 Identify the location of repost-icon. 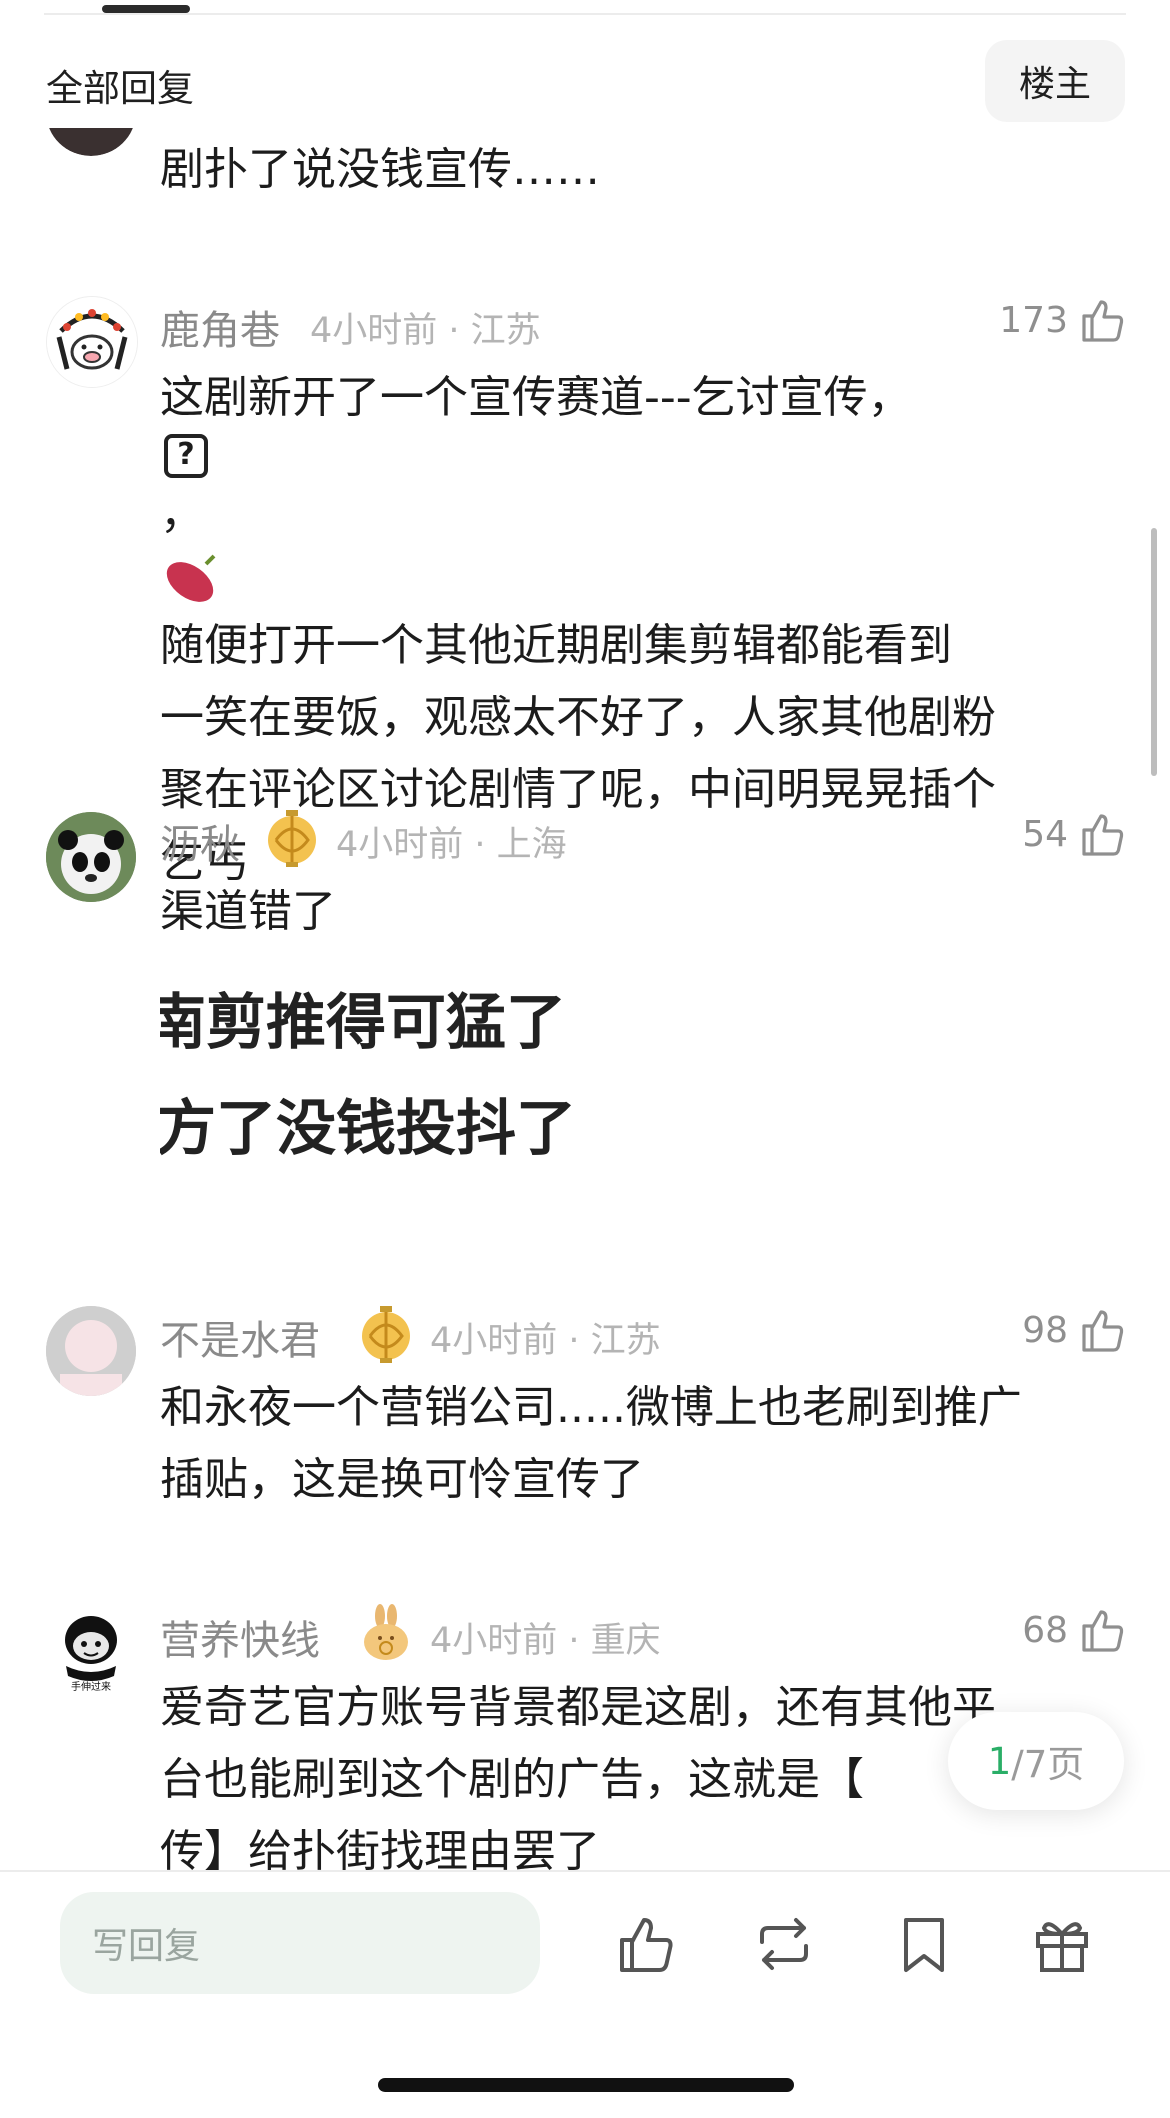
(784, 1944).